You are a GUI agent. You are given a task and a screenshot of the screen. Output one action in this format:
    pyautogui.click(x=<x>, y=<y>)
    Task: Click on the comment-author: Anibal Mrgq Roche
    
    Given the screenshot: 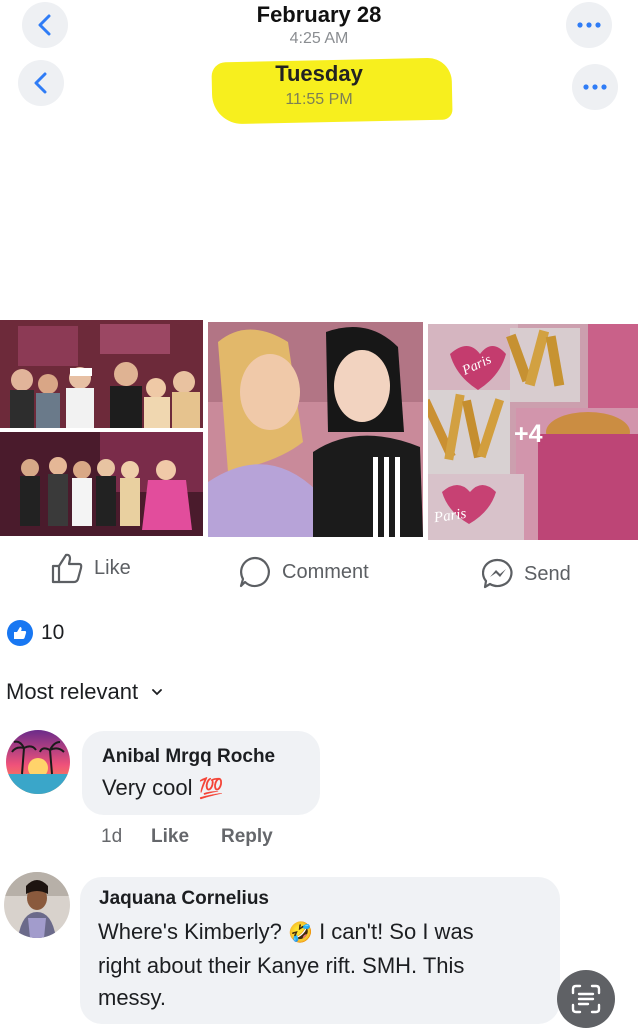 What is the action you would take?
    pyautogui.click(x=188, y=757)
    